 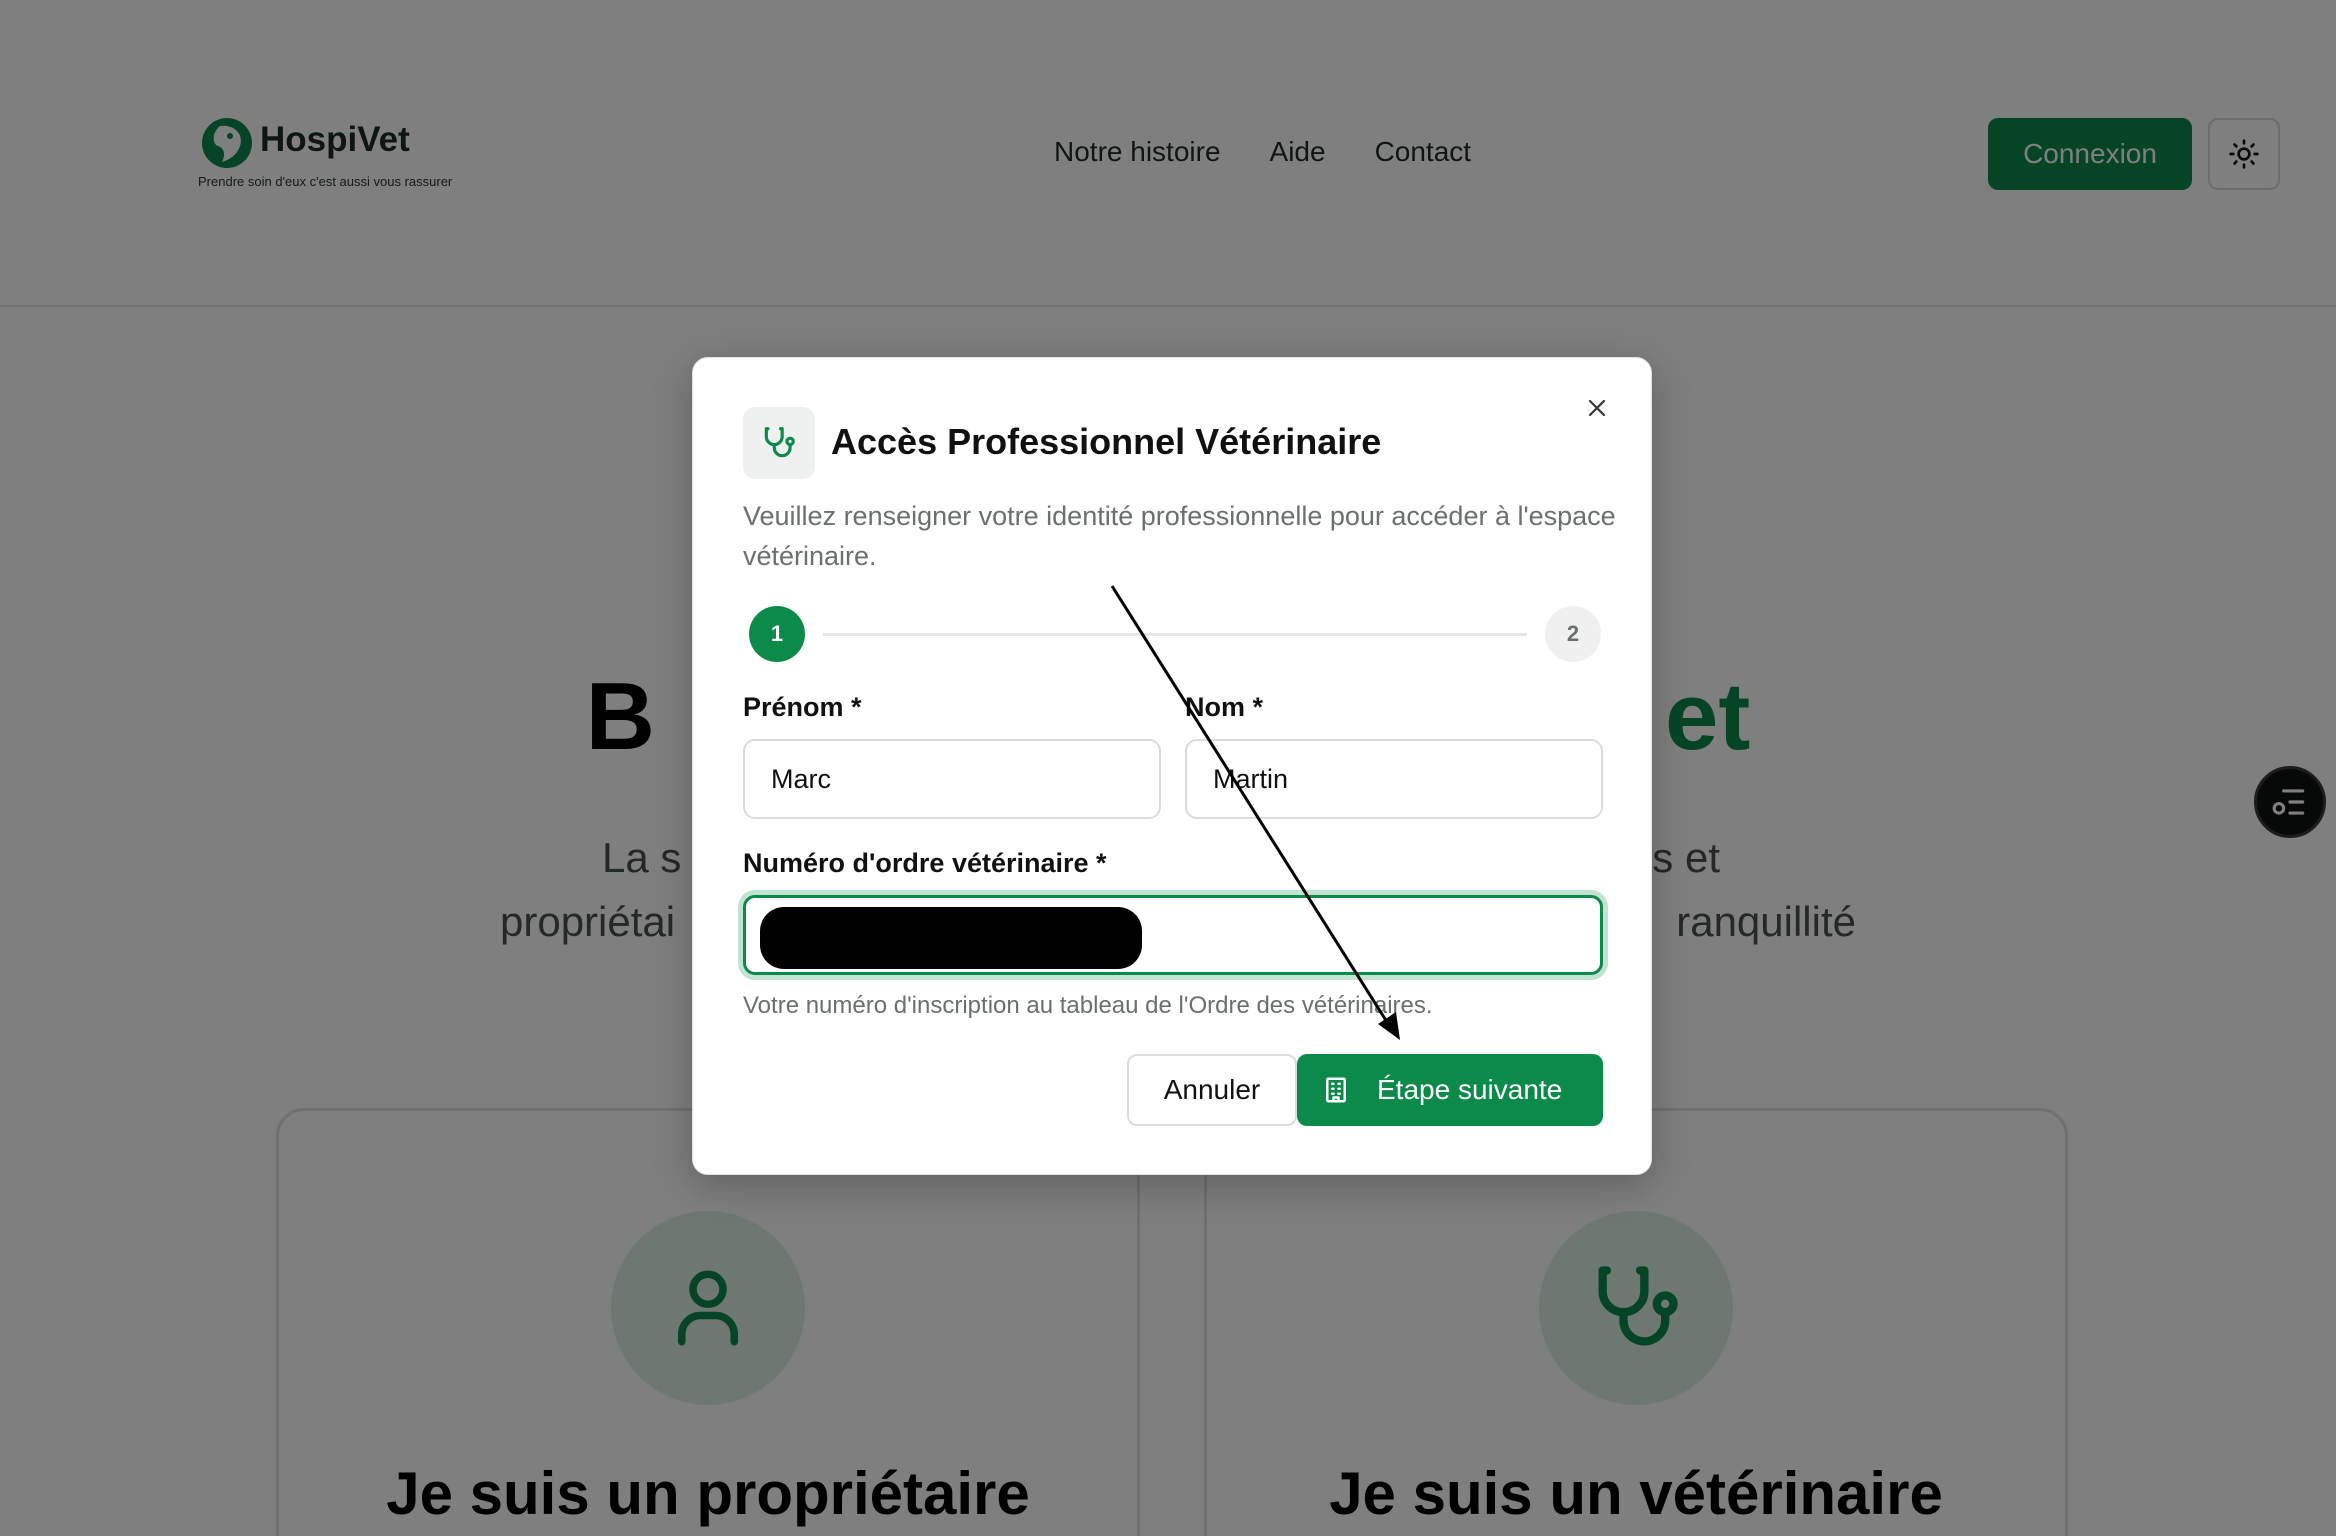 I want to click on stepper: 1 2, so click(x=1175, y=634).